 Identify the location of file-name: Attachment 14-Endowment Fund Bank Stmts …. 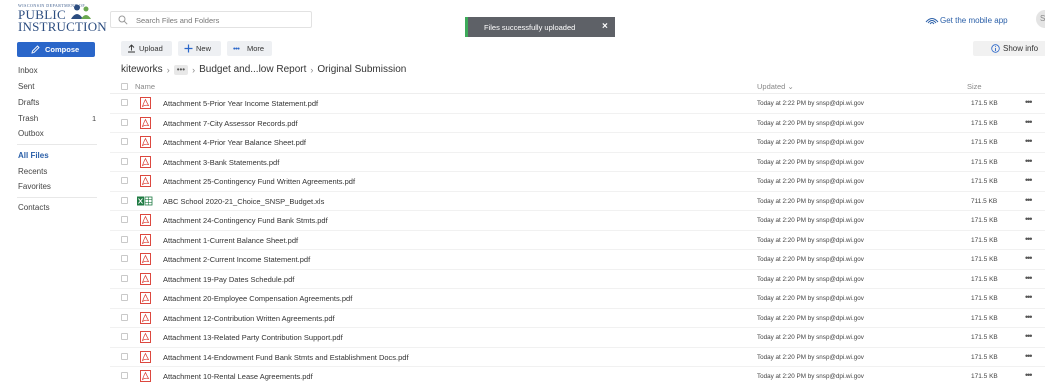
(286, 357).